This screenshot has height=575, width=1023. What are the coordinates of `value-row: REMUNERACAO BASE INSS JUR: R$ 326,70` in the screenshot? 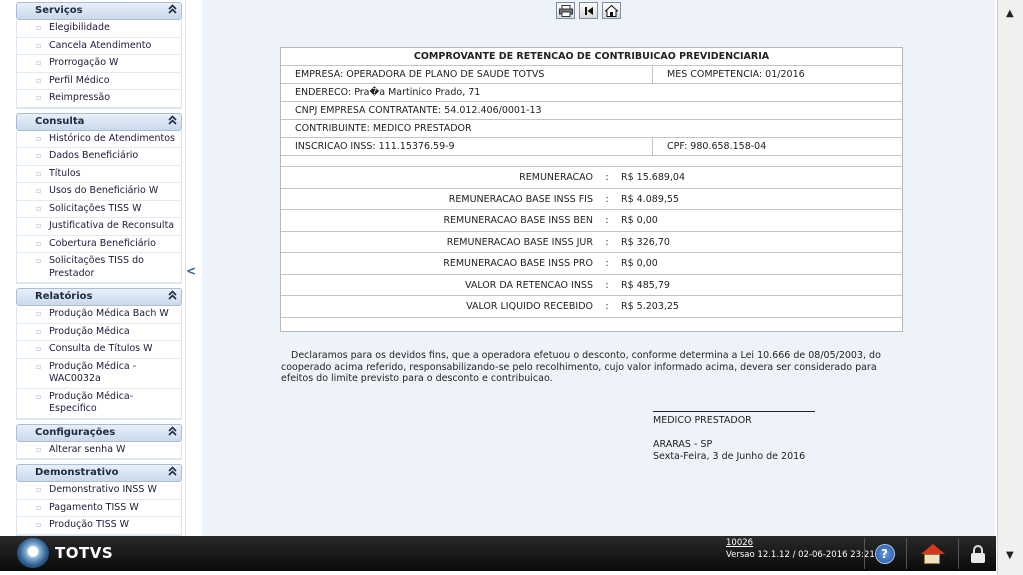 It's located at (591, 242).